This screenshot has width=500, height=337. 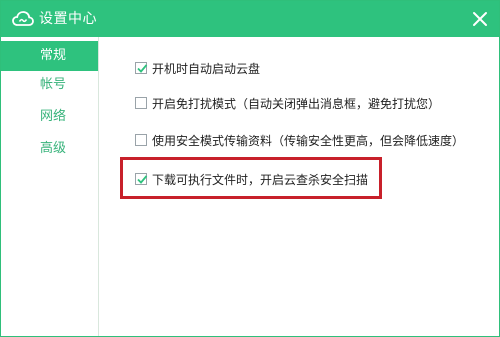 What do you see at coordinates (141, 103) in the screenshot?
I see `do-not-disturb-checkbox` at bounding box center [141, 103].